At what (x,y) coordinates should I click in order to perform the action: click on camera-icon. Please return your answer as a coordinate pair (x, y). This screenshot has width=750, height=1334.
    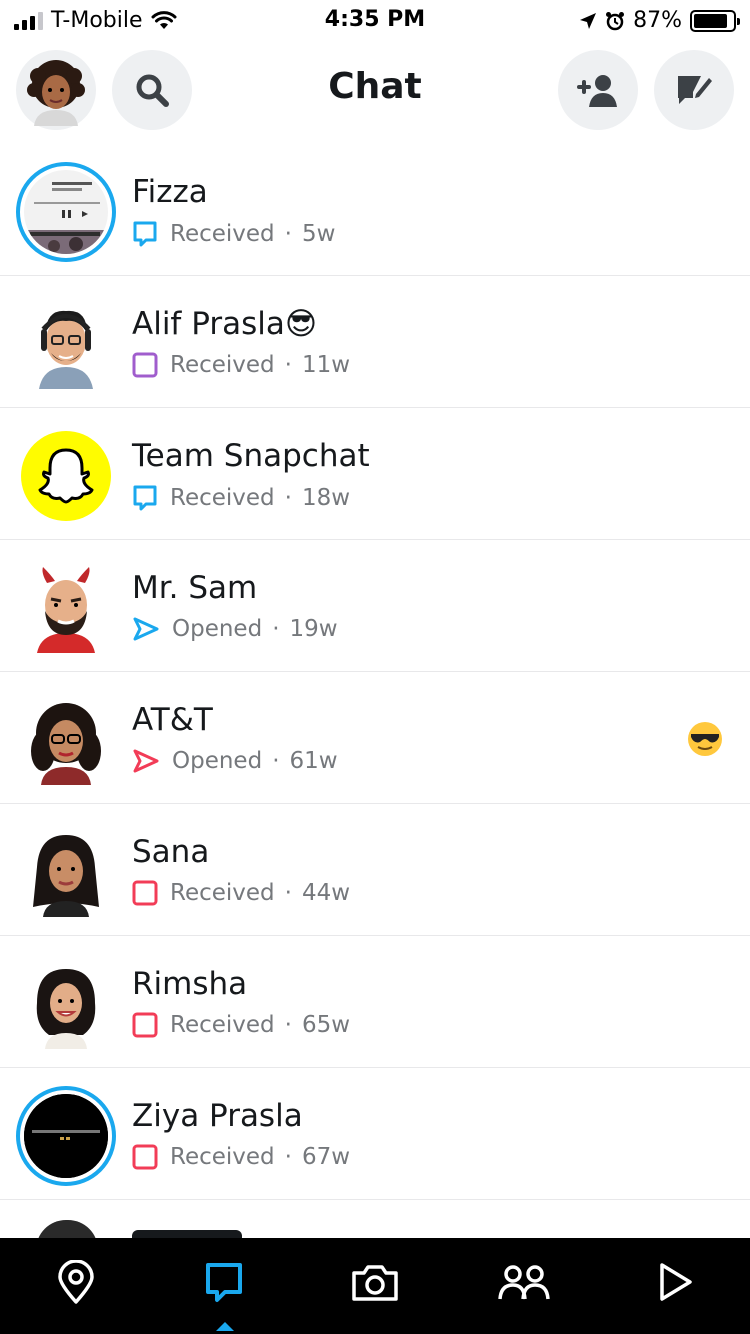
    Looking at the image, I should click on (375, 1283).